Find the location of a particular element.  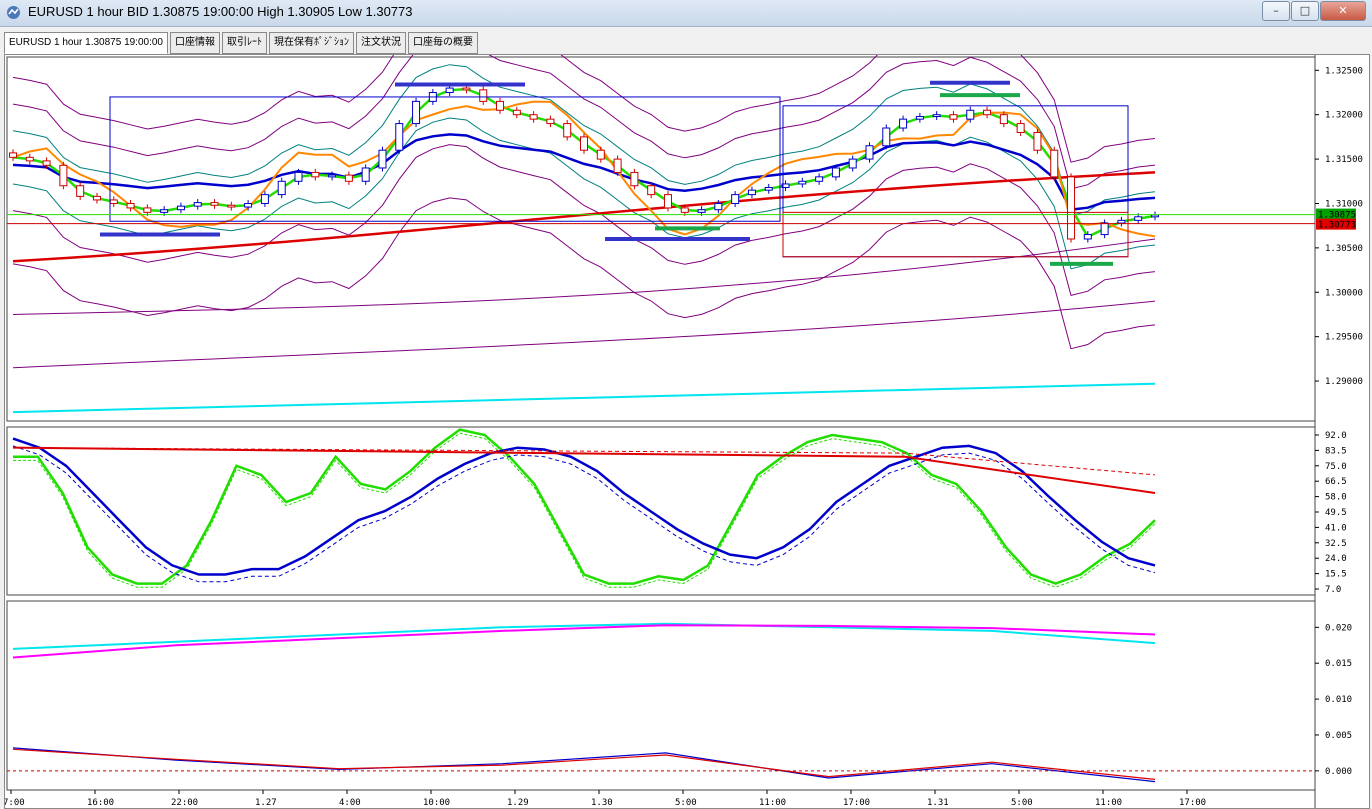

stoch-tick-label-4: 58.0 is located at coordinates (1336, 498).